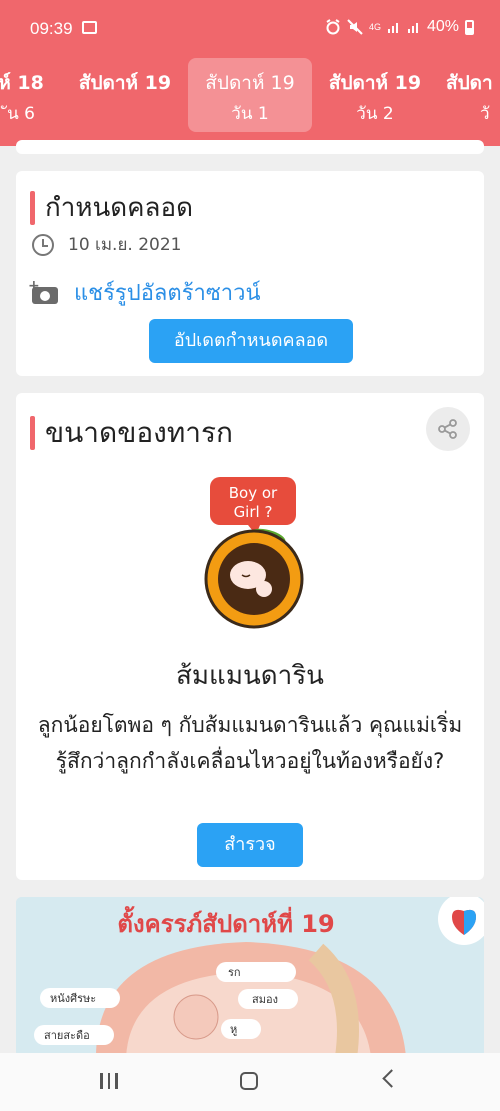  Describe the element at coordinates (469, 27) in the screenshot. I see `battery-icon` at that location.